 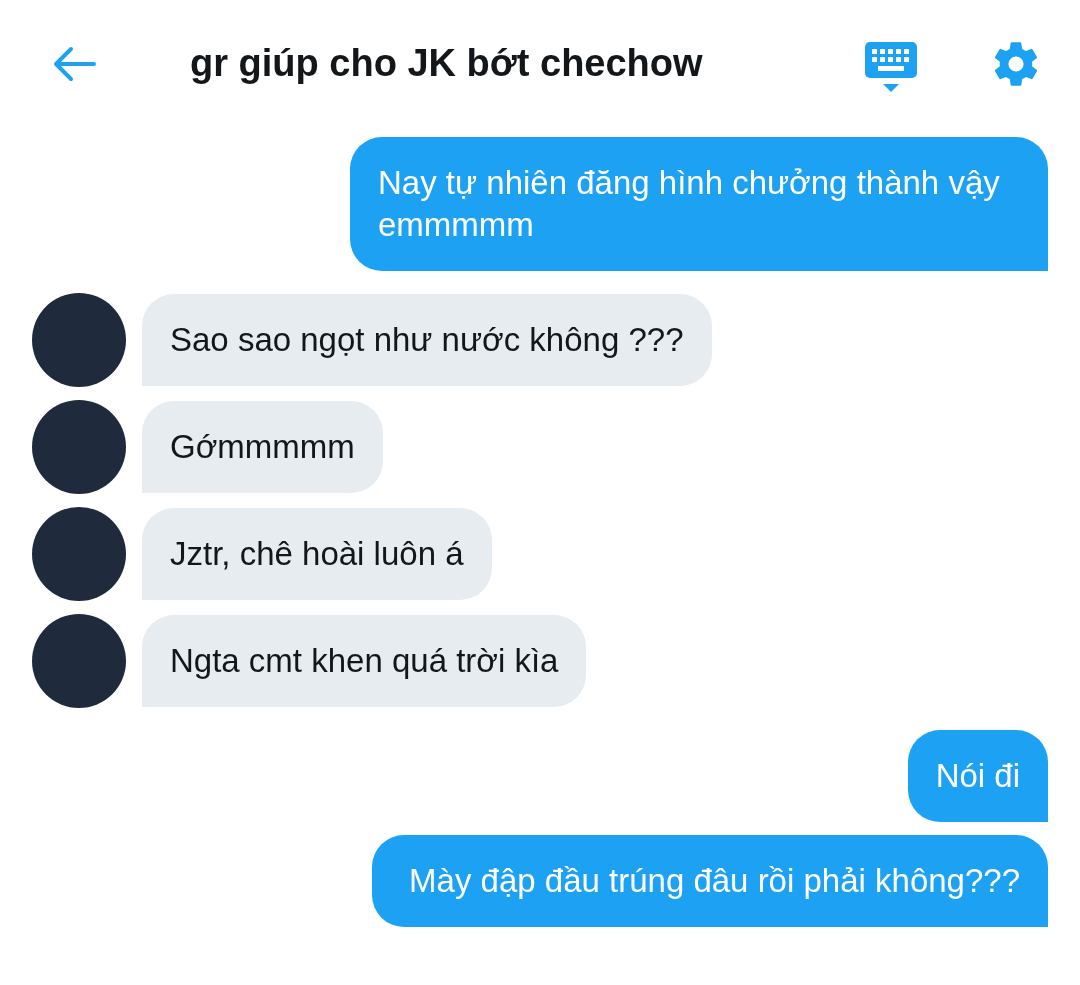 What do you see at coordinates (317, 554) in the screenshot?
I see `received-message-bubble: Jztr, chê hoài luôn á` at bounding box center [317, 554].